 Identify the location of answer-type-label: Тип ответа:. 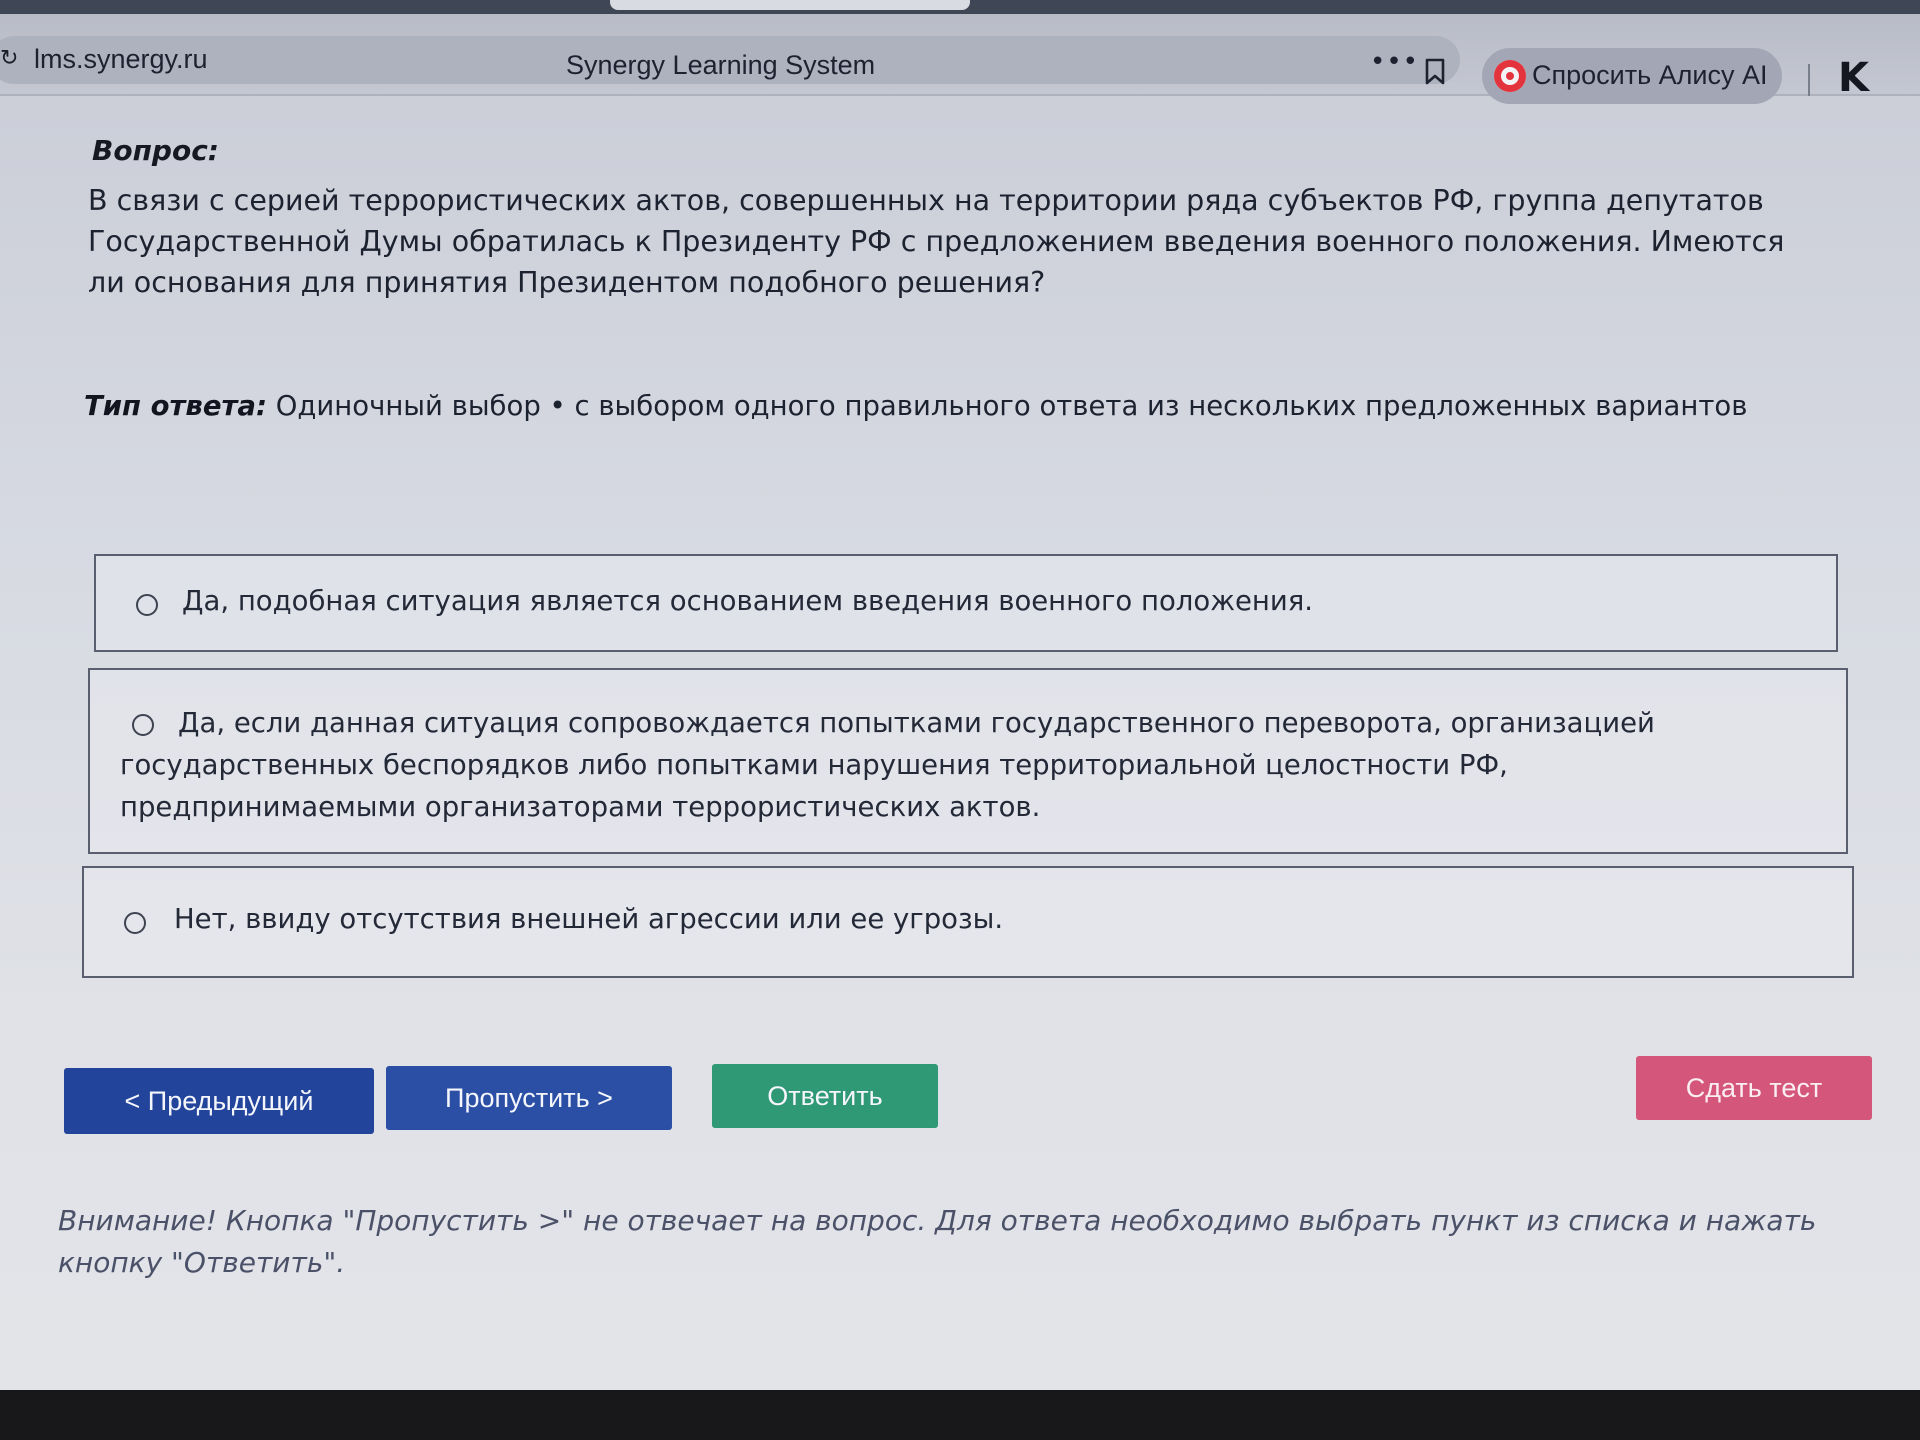
(175, 406).